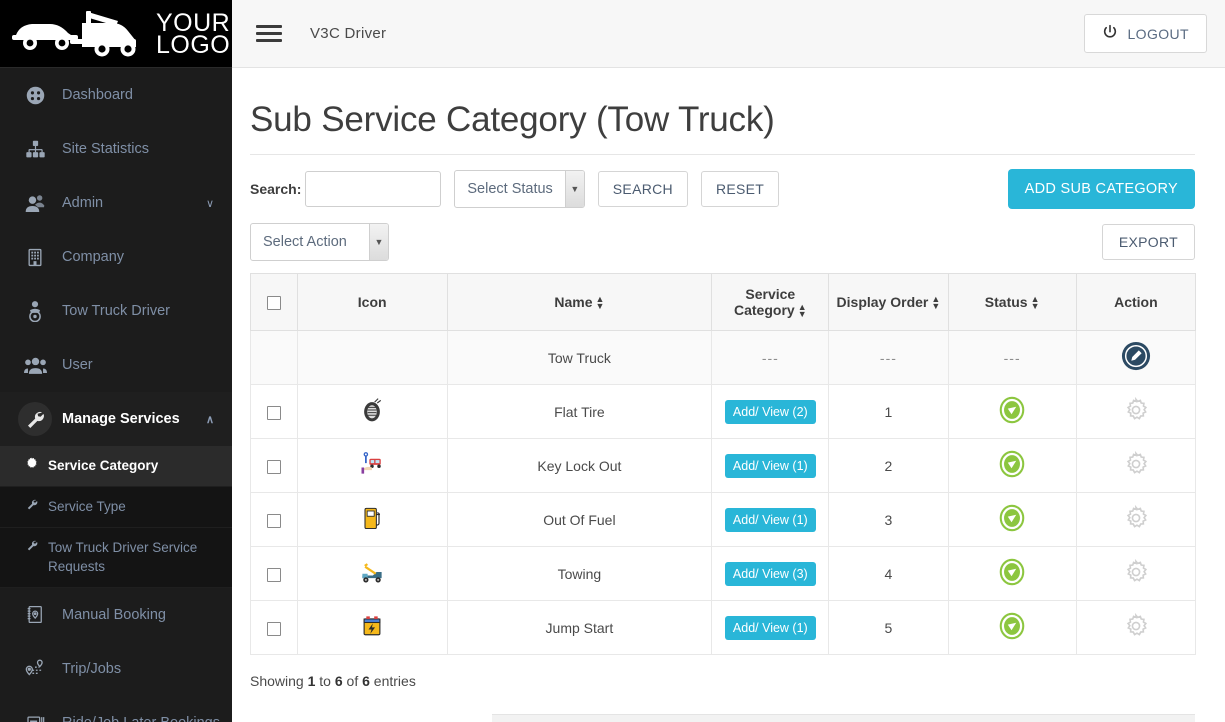 The height and width of the screenshot is (722, 1225). Describe the element at coordinates (116, 34) in the screenshot. I see `logo-block: YOUR LOGO` at that location.